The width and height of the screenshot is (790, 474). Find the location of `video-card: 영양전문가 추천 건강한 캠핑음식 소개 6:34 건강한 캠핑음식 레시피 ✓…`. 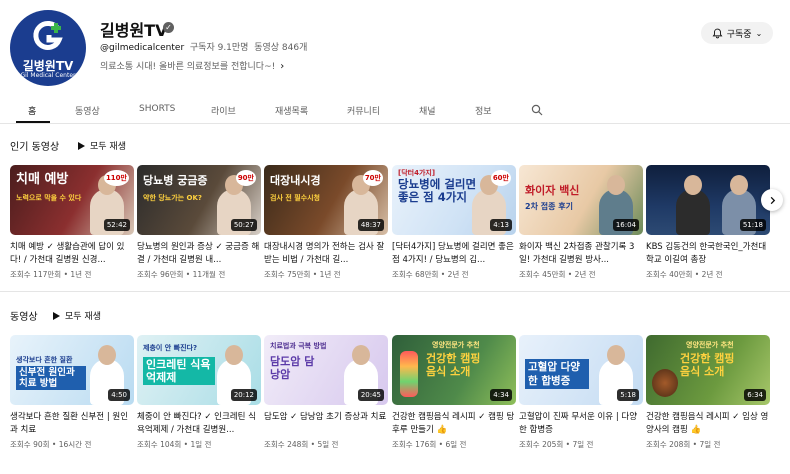

video-card: 영양전문가 추천 건강한 캠핑음식 소개 6:34 건강한 캠핑음식 레시피 ✓… is located at coordinates (708, 392).